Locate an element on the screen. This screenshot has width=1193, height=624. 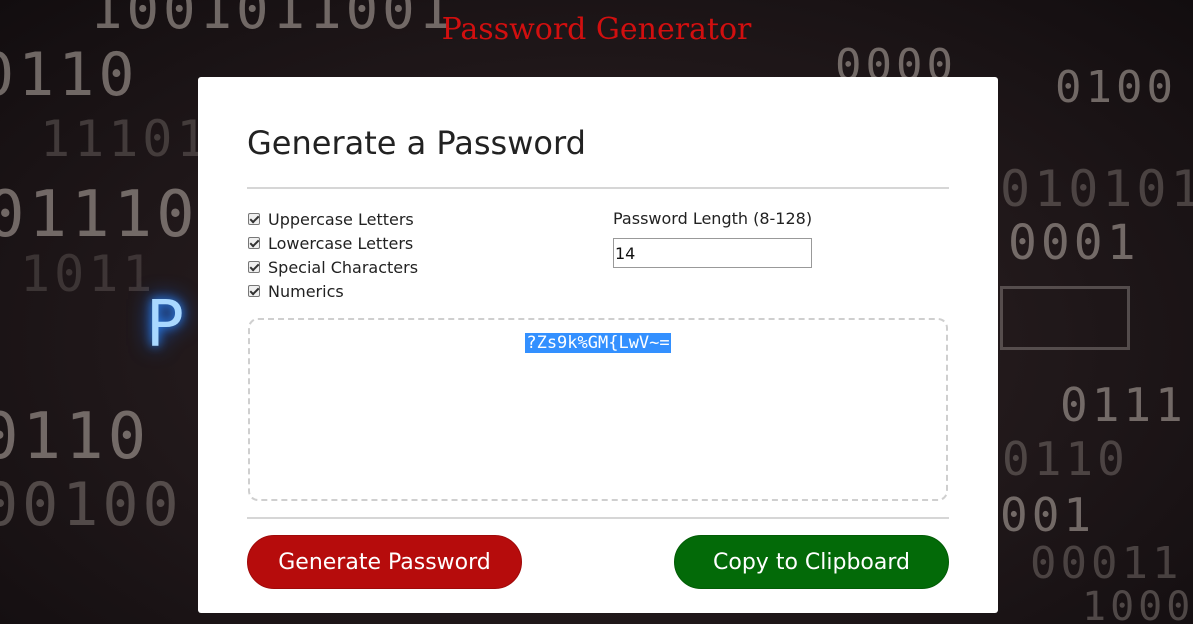
card-title: Generate a Password is located at coordinates (416, 143).